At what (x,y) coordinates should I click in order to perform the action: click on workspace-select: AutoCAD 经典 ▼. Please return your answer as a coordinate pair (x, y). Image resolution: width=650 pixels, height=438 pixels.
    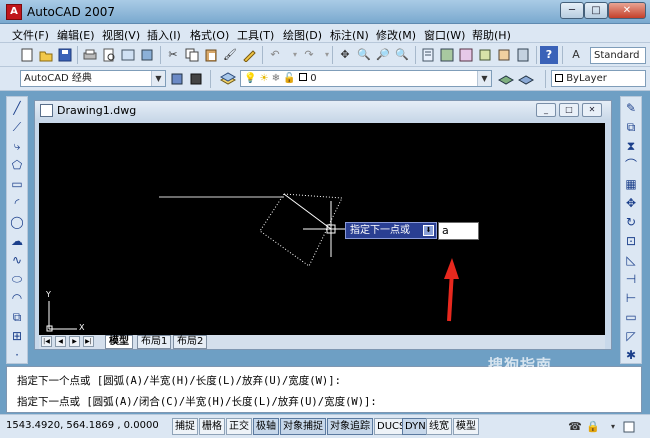
    Looking at the image, I should click on (93, 78).